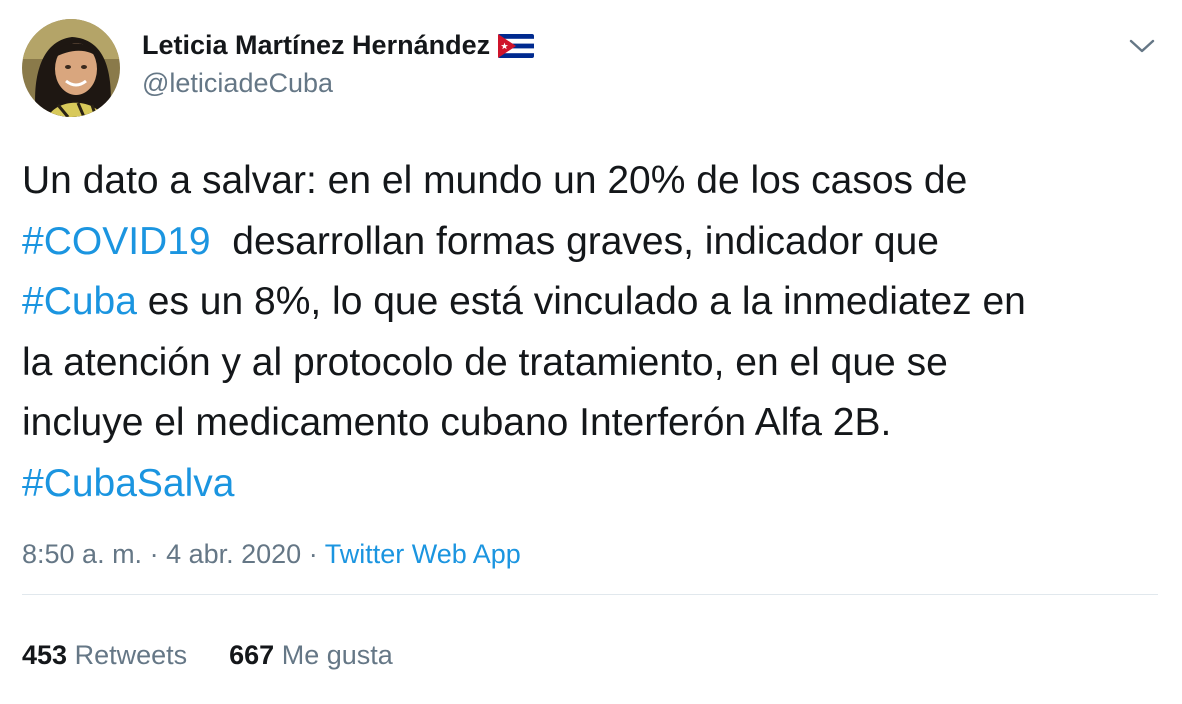 This screenshot has width=1182, height=704. I want to click on display-name: Leticia Martínez Hernández, so click(316, 45).